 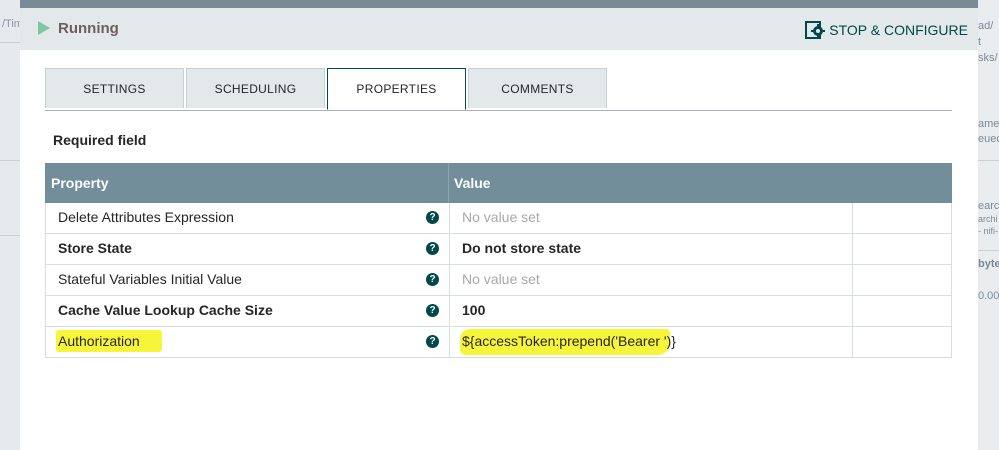 I want to click on tab-scheduling: SCHEDULING, so click(x=255, y=88).